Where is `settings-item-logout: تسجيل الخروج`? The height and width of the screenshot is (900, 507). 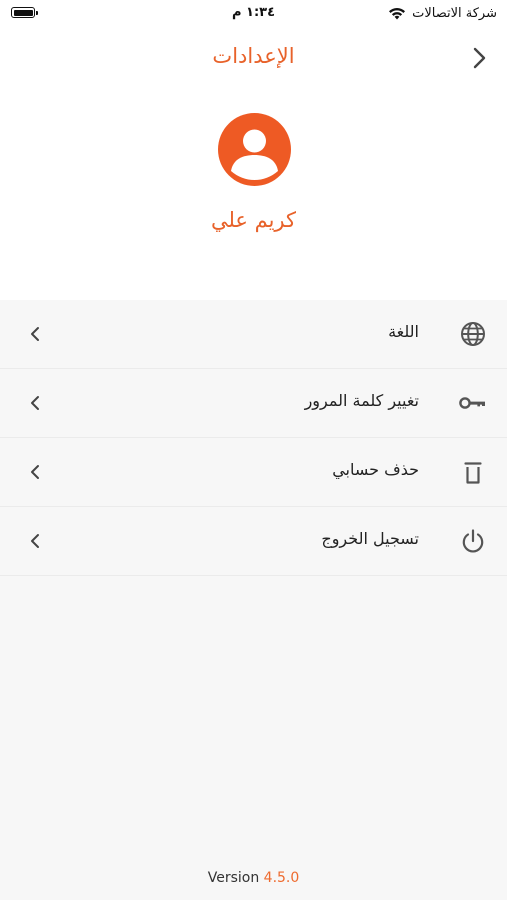 settings-item-logout: تسجيل الخروج is located at coordinates (253, 541).